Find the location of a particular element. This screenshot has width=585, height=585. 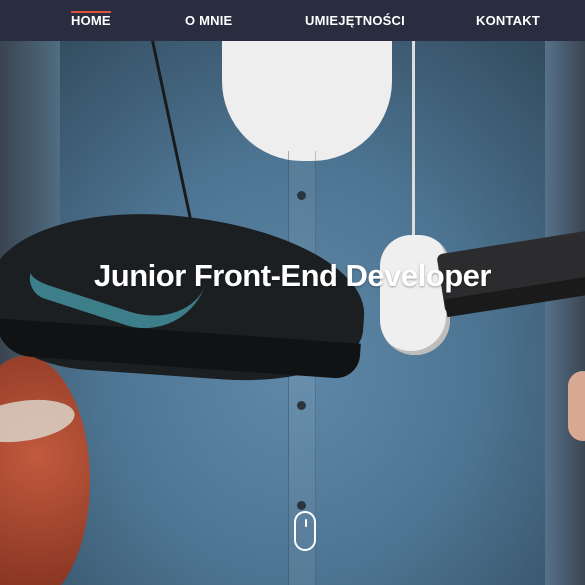

scroll-wheel-indicator is located at coordinates (306, 523).